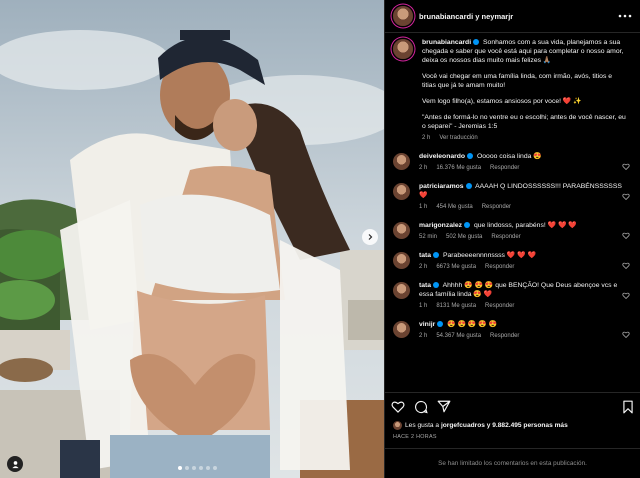 Image resolution: width=640 pixels, height=478 pixels. Describe the element at coordinates (403, 16) in the screenshot. I see `author-avatar` at that location.